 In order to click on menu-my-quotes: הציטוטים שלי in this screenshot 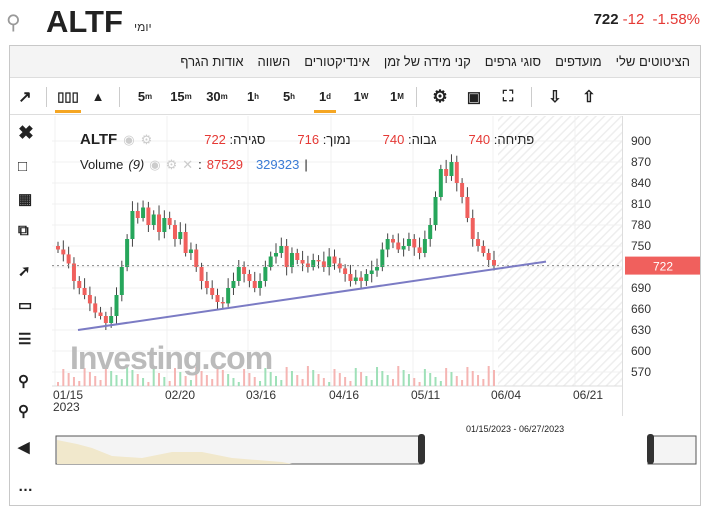, I will do `click(653, 61)`.